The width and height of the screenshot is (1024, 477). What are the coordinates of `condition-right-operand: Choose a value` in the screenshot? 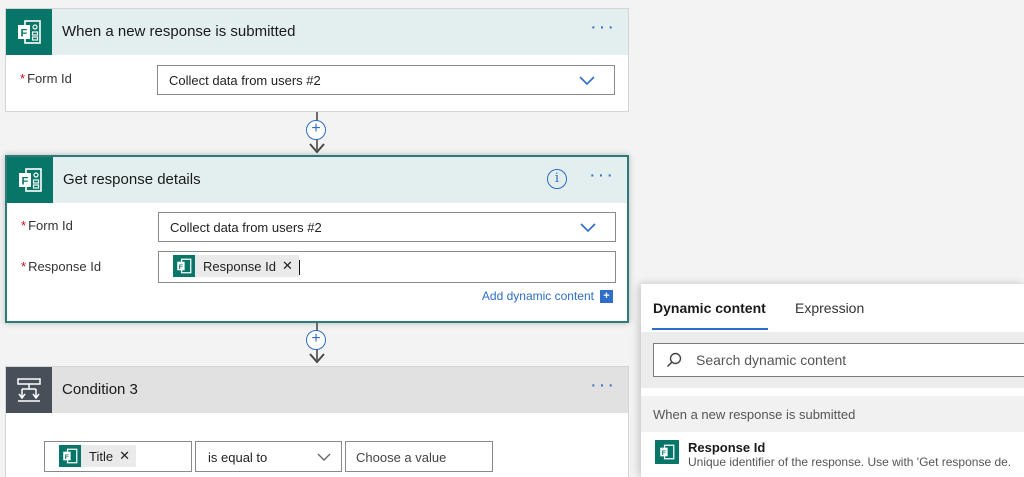 It's located at (419, 456).